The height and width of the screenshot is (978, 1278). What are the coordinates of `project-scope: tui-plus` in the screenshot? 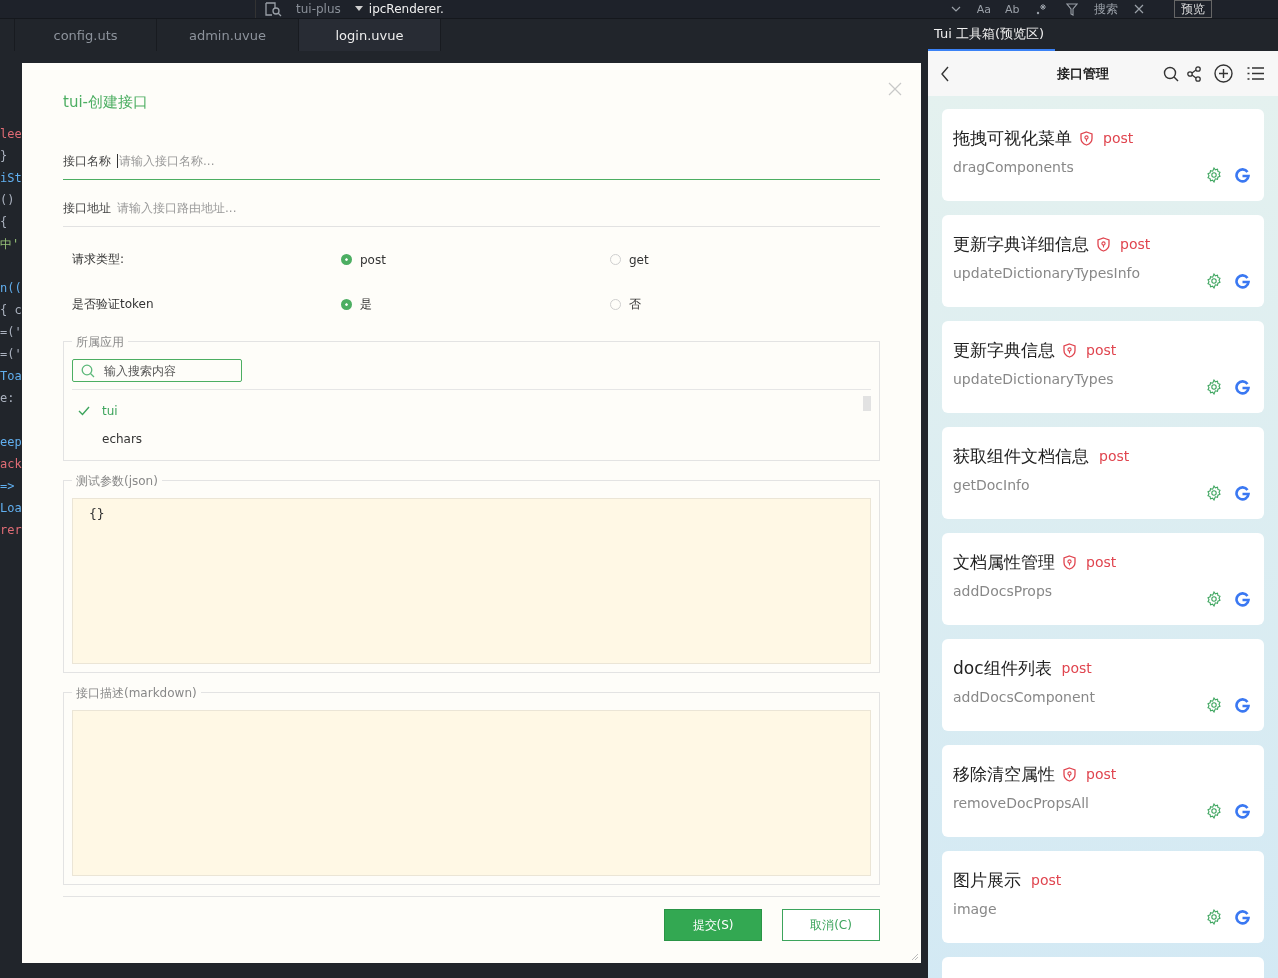 It's located at (318, 9).